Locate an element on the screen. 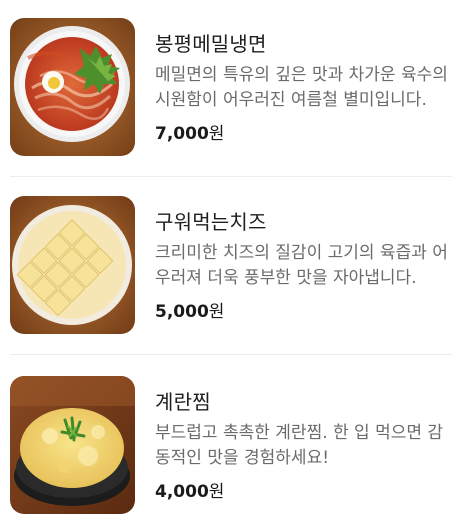 This screenshot has height=530, width=465. steamed-egg-image is located at coordinates (72, 445).